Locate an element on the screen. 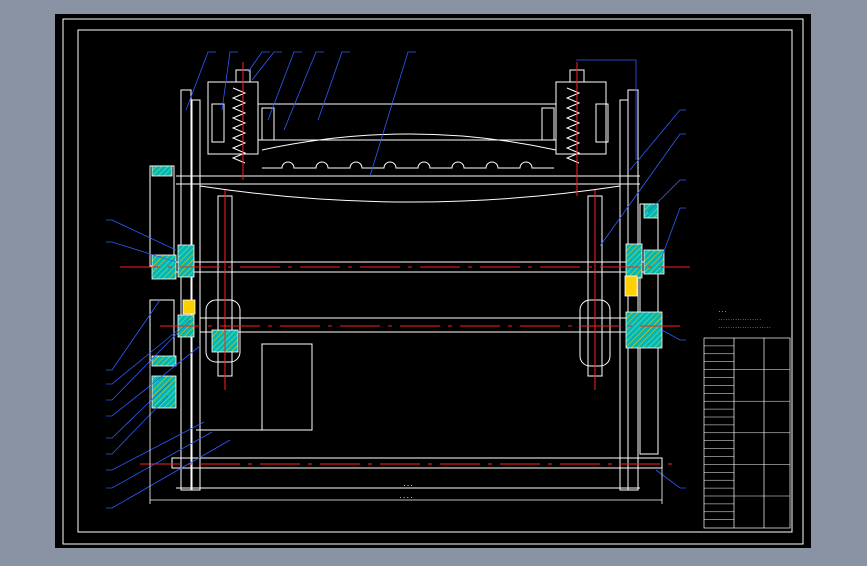  section-d is located at coordinates (164, 361).